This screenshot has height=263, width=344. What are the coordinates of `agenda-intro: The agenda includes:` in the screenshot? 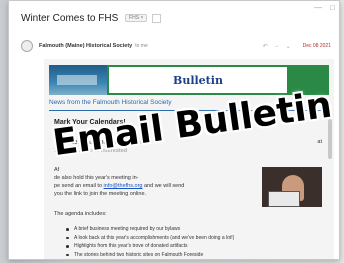 It's located at (80, 214).